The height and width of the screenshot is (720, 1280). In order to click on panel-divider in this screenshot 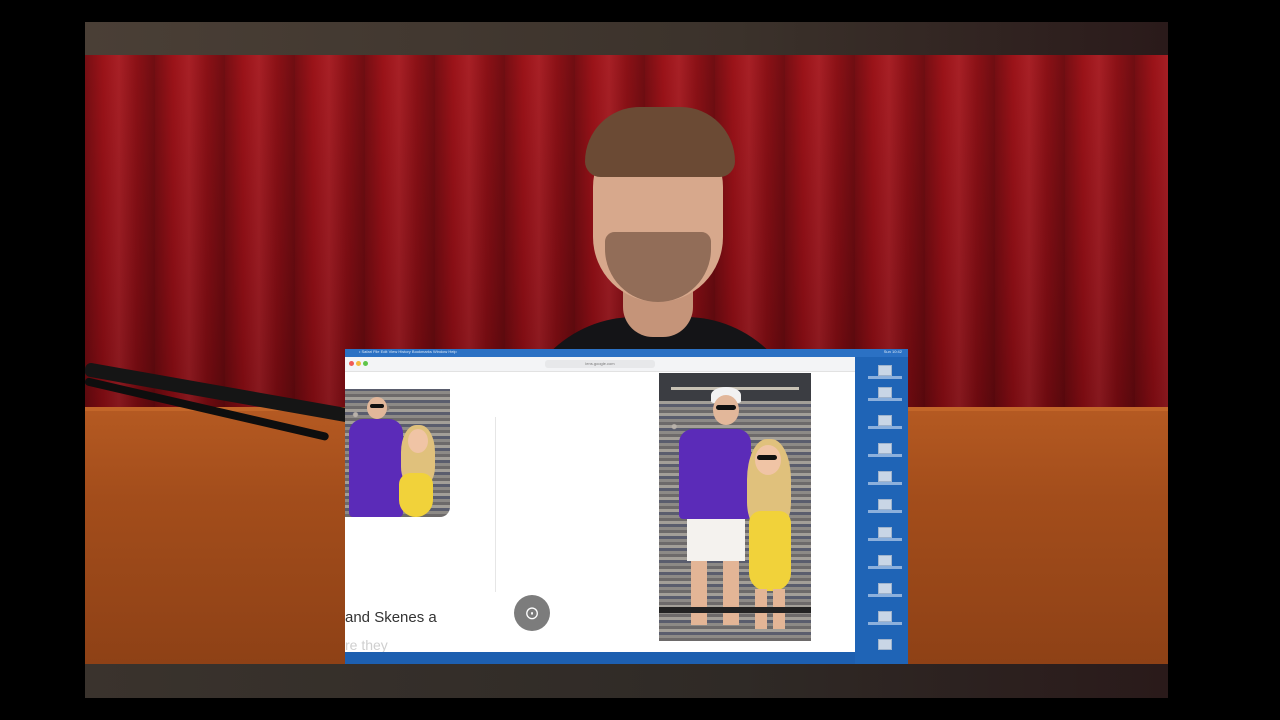, I will do `click(495, 504)`.